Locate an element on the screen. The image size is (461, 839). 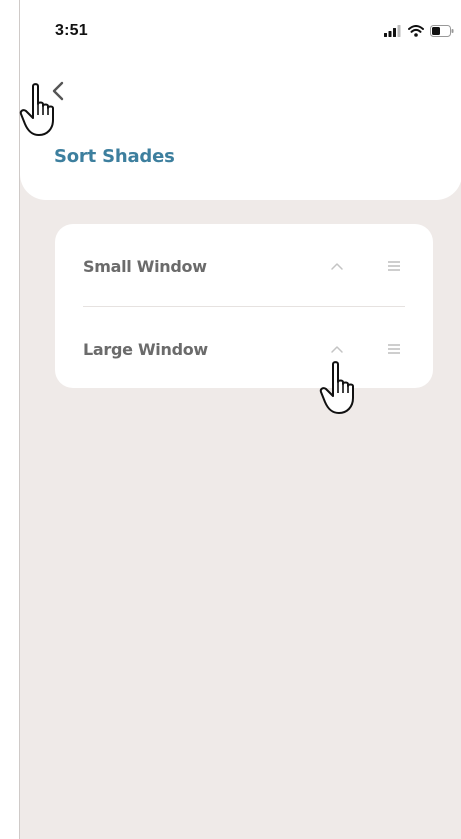
shade-row-large-window: Large Window is located at coordinates (244, 349).